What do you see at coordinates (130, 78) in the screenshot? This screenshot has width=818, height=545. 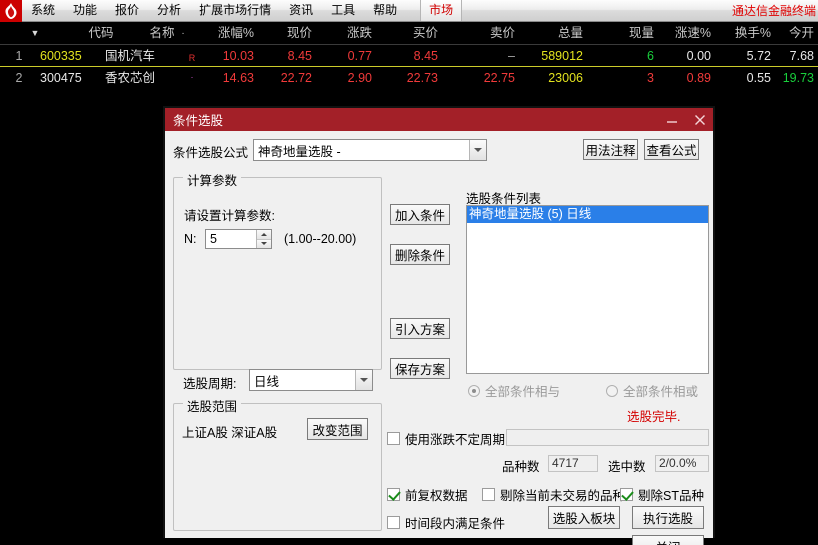 I see `cell-name: 香农芯创` at bounding box center [130, 78].